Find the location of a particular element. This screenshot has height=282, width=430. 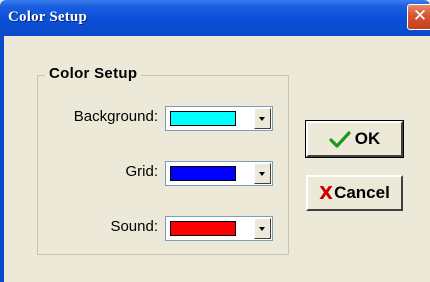

sound-color-combo is located at coordinates (219, 228).